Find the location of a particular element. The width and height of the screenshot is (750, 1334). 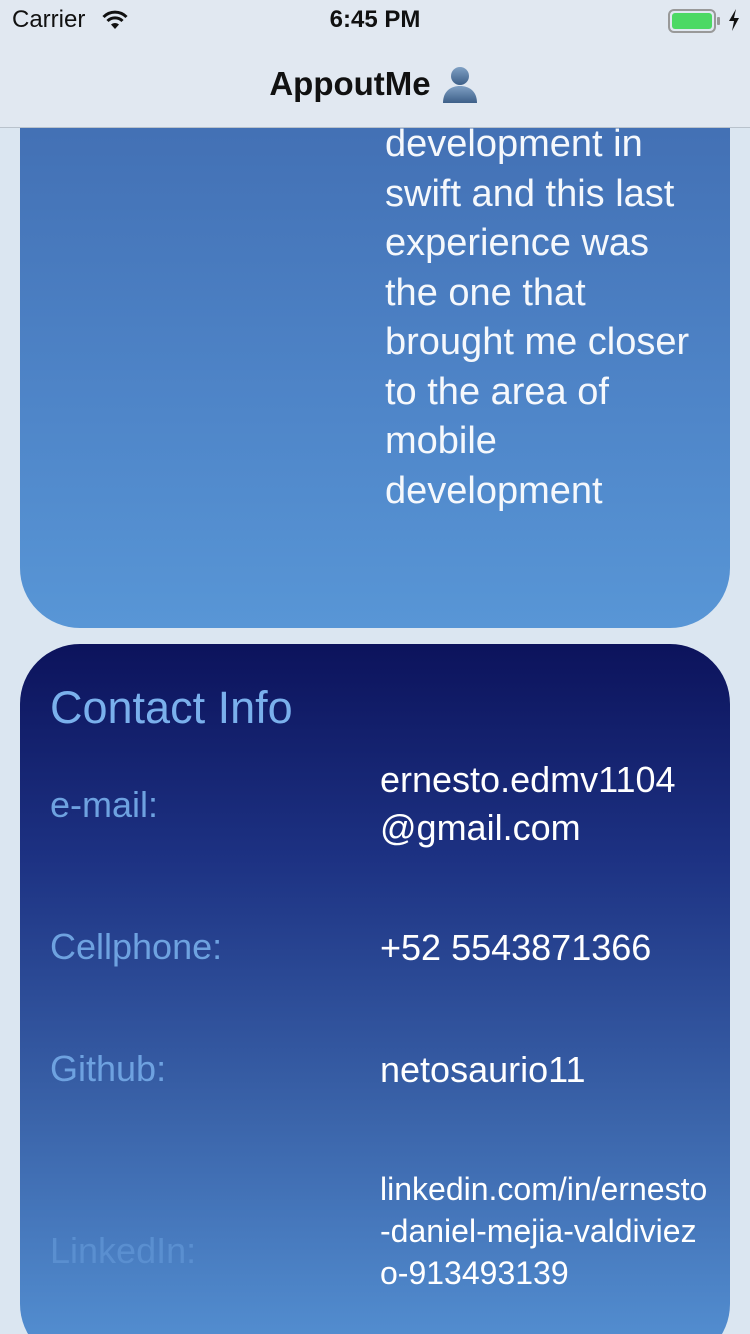

about-line: experience was is located at coordinates (517, 243).